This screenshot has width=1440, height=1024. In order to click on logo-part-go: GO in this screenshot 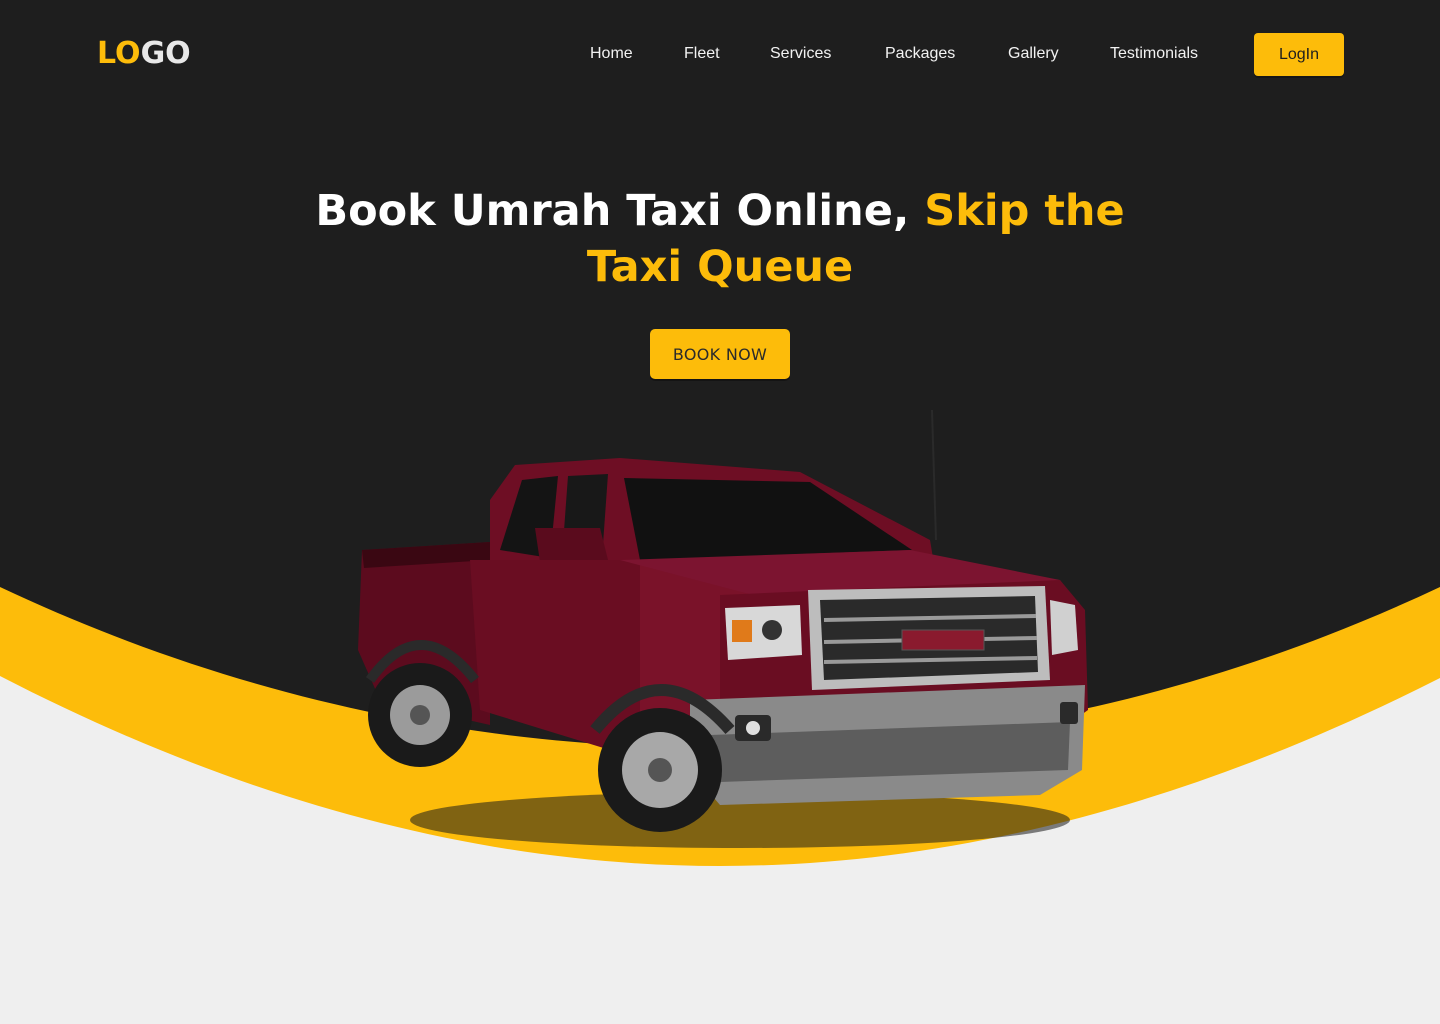, I will do `click(165, 53)`.